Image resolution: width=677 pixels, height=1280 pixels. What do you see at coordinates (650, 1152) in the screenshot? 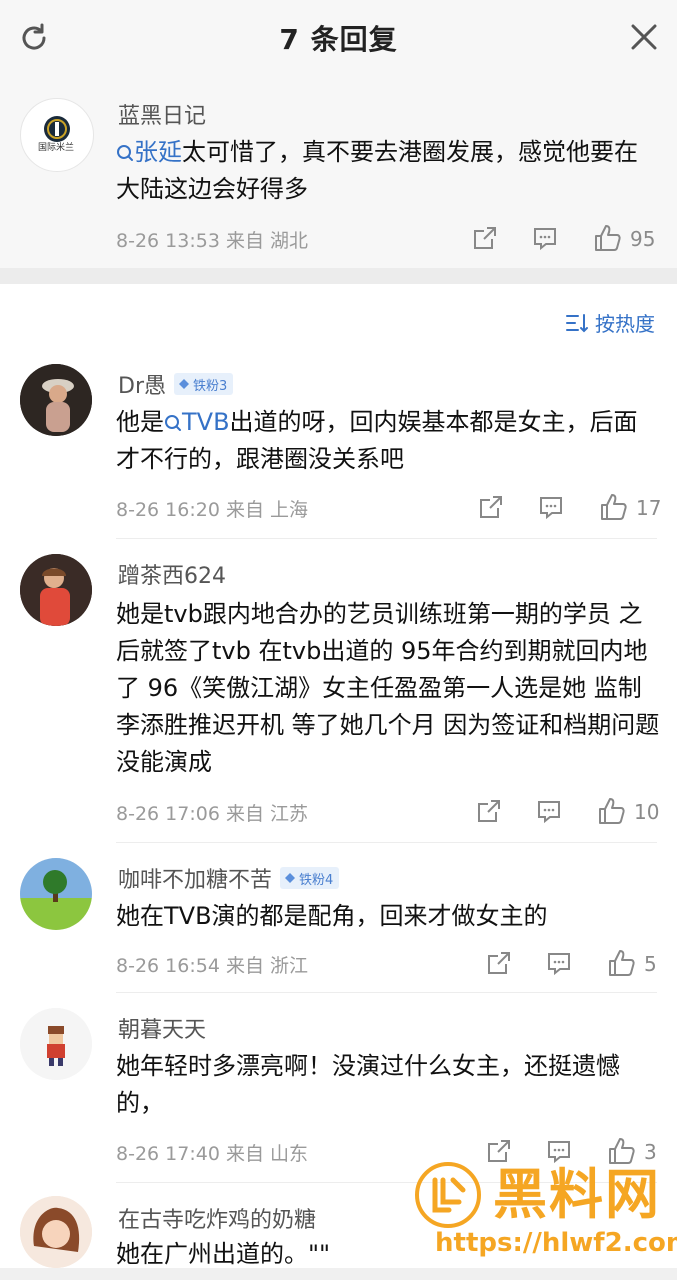
I see `like-count: 3` at bounding box center [650, 1152].